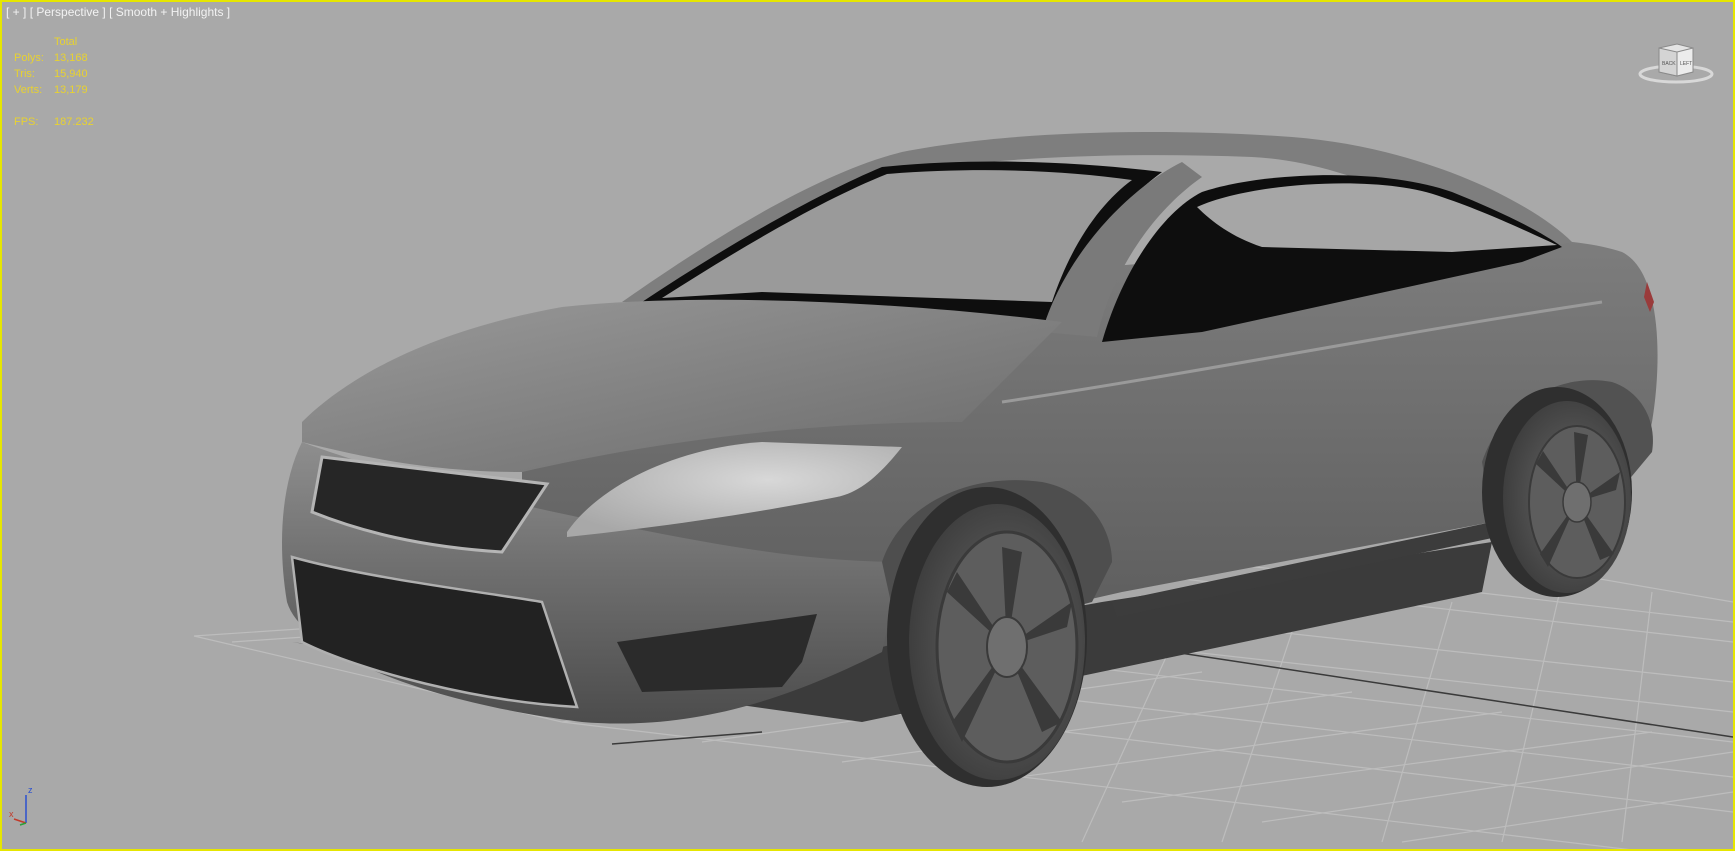 Image resolution: width=1735 pixels, height=851 pixels. Describe the element at coordinates (1686, 64) in the screenshot. I see `viewcube-left-face: LEFT` at that location.